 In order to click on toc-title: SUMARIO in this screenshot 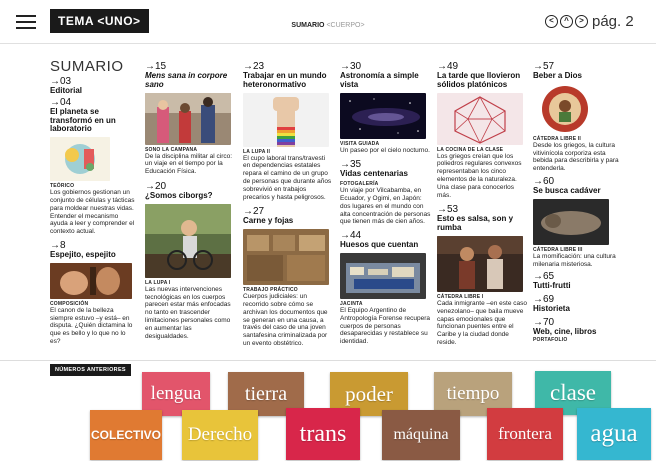, I will do `click(87, 66)`.